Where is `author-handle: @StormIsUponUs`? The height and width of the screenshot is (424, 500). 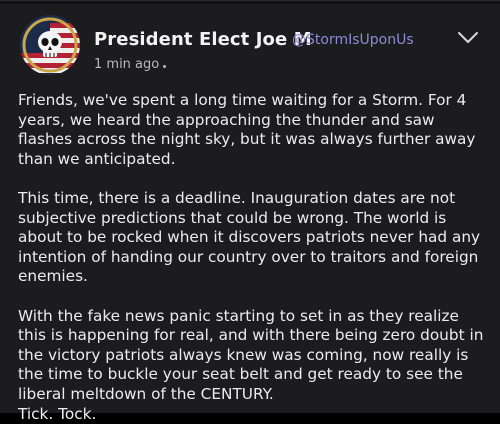 author-handle: @StormIsUponUs is located at coordinates (353, 40).